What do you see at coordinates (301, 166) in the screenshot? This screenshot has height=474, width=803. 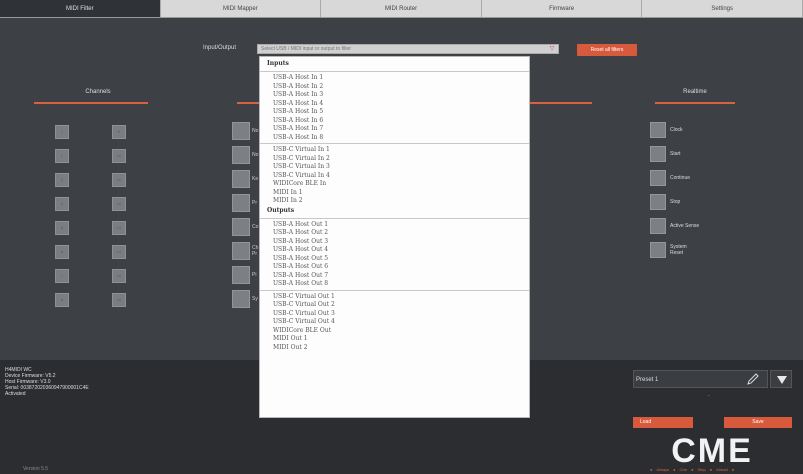 I see `dropdown-option: USB-C Virtual In 3` at bounding box center [301, 166].